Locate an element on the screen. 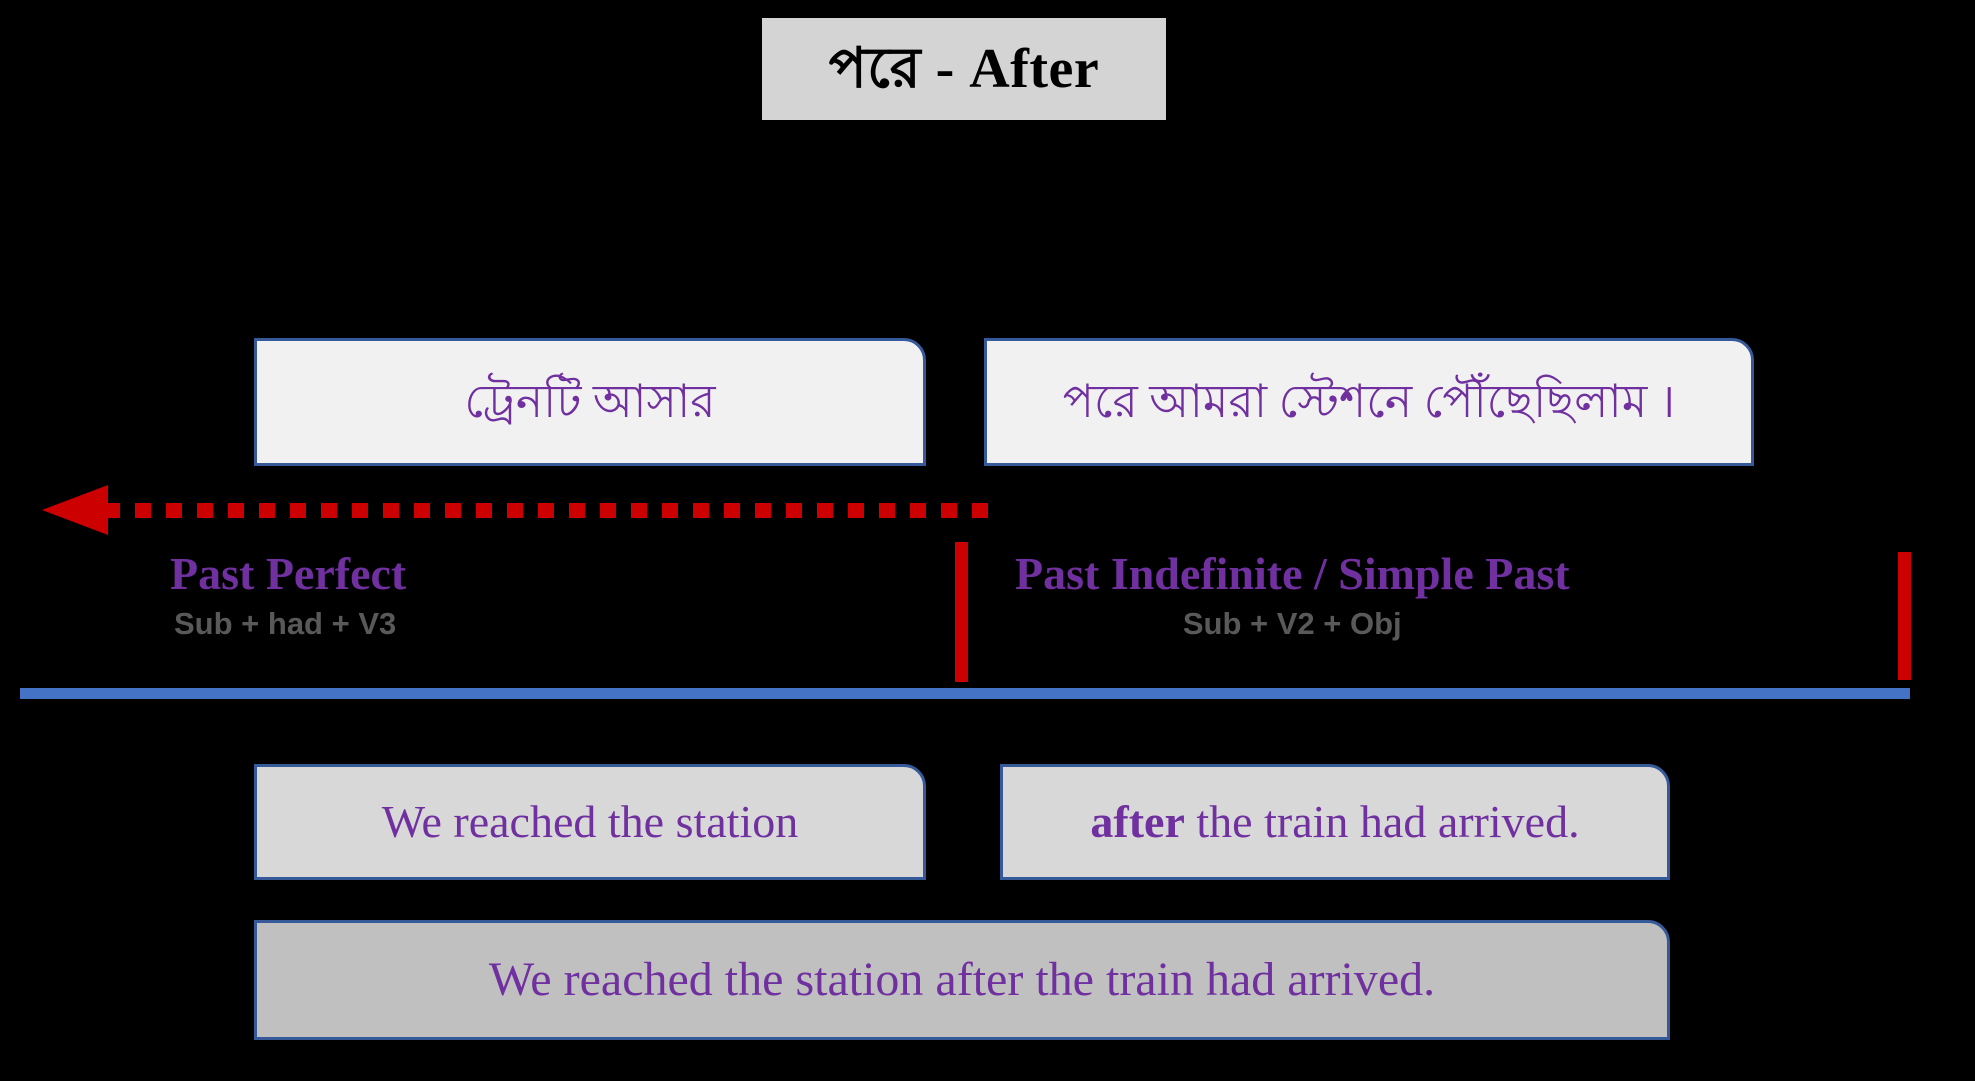  english-clause-text-1: We reached the station is located at coordinates (590, 821).